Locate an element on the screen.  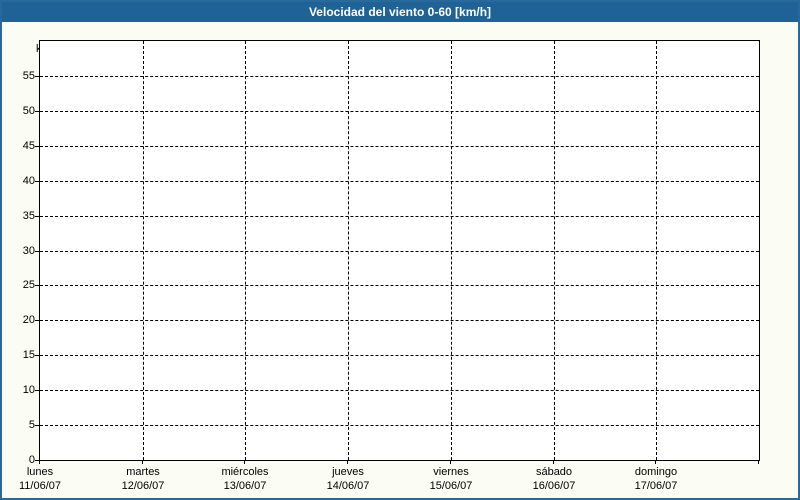
x-axis-label-martes: martes 12/06/07 is located at coordinates (143, 479).